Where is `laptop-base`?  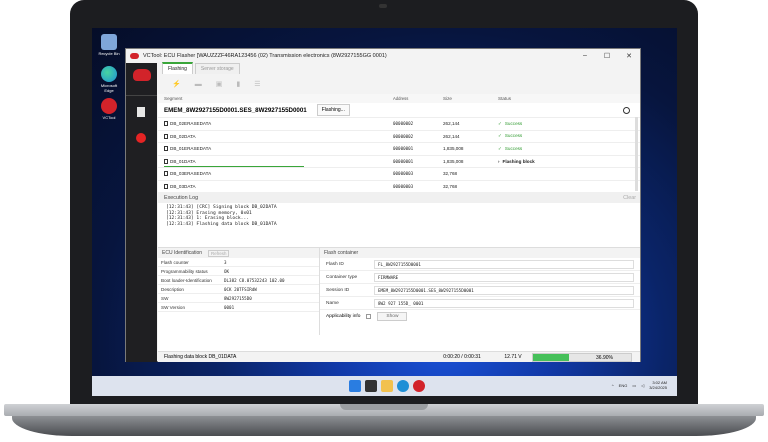
laptop-base is located at coordinates (384, 420).